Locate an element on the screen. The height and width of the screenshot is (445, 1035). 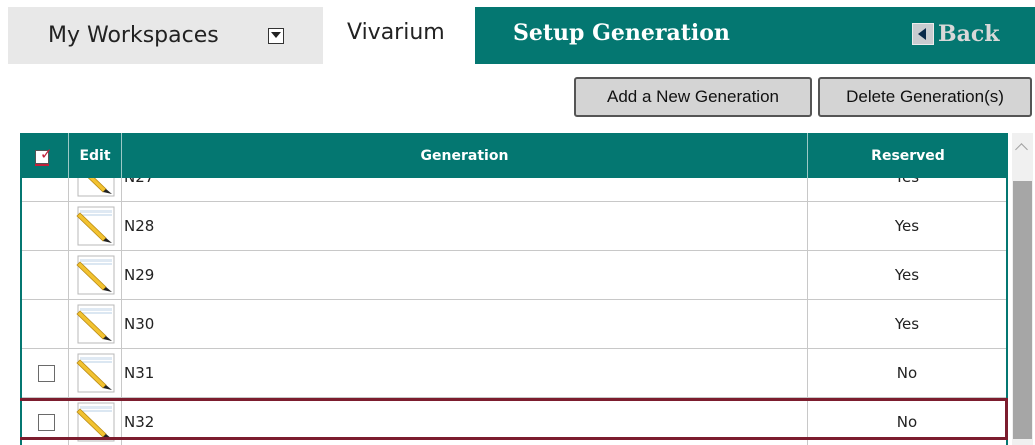
grid-scrollbar is located at coordinates (1022, 289).